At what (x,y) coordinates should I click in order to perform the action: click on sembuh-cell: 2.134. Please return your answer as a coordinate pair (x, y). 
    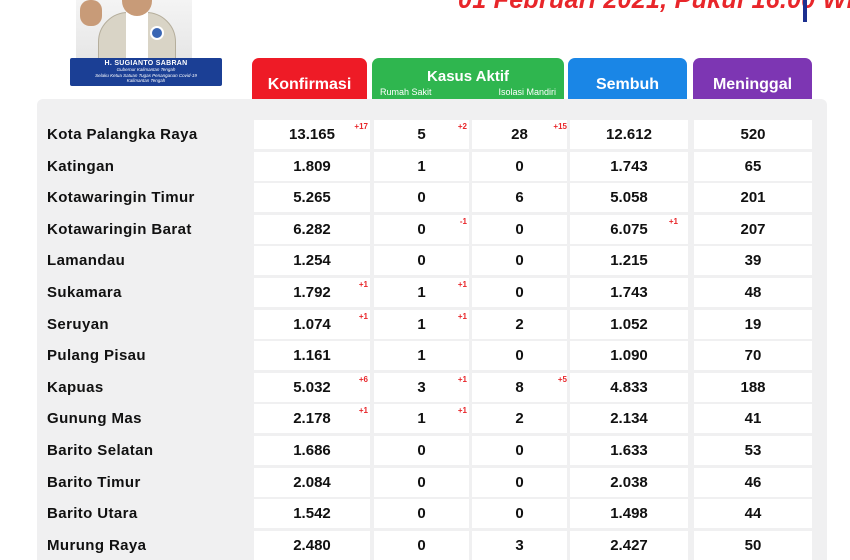
    Looking at the image, I should click on (629, 419).